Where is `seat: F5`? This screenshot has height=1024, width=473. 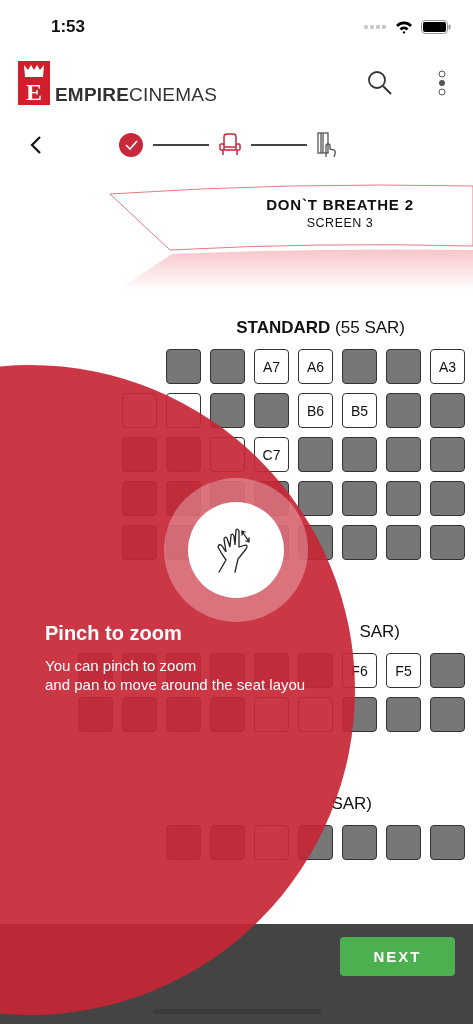 seat: F5 is located at coordinates (403, 670).